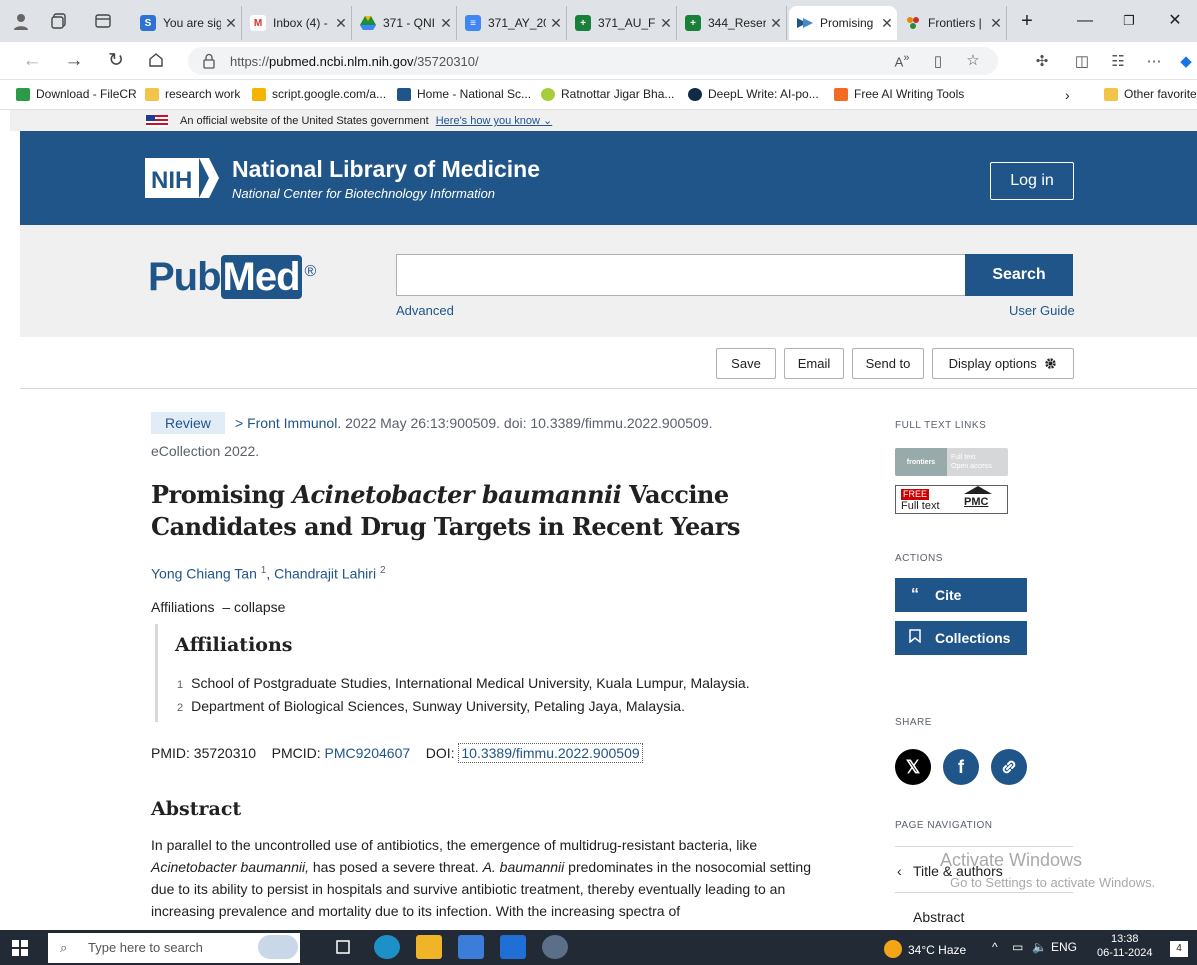 This screenshot has height=965, width=1197. Describe the element at coordinates (386, 169) in the screenshot. I see `nlm-title: National Library of Medicine` at that location.